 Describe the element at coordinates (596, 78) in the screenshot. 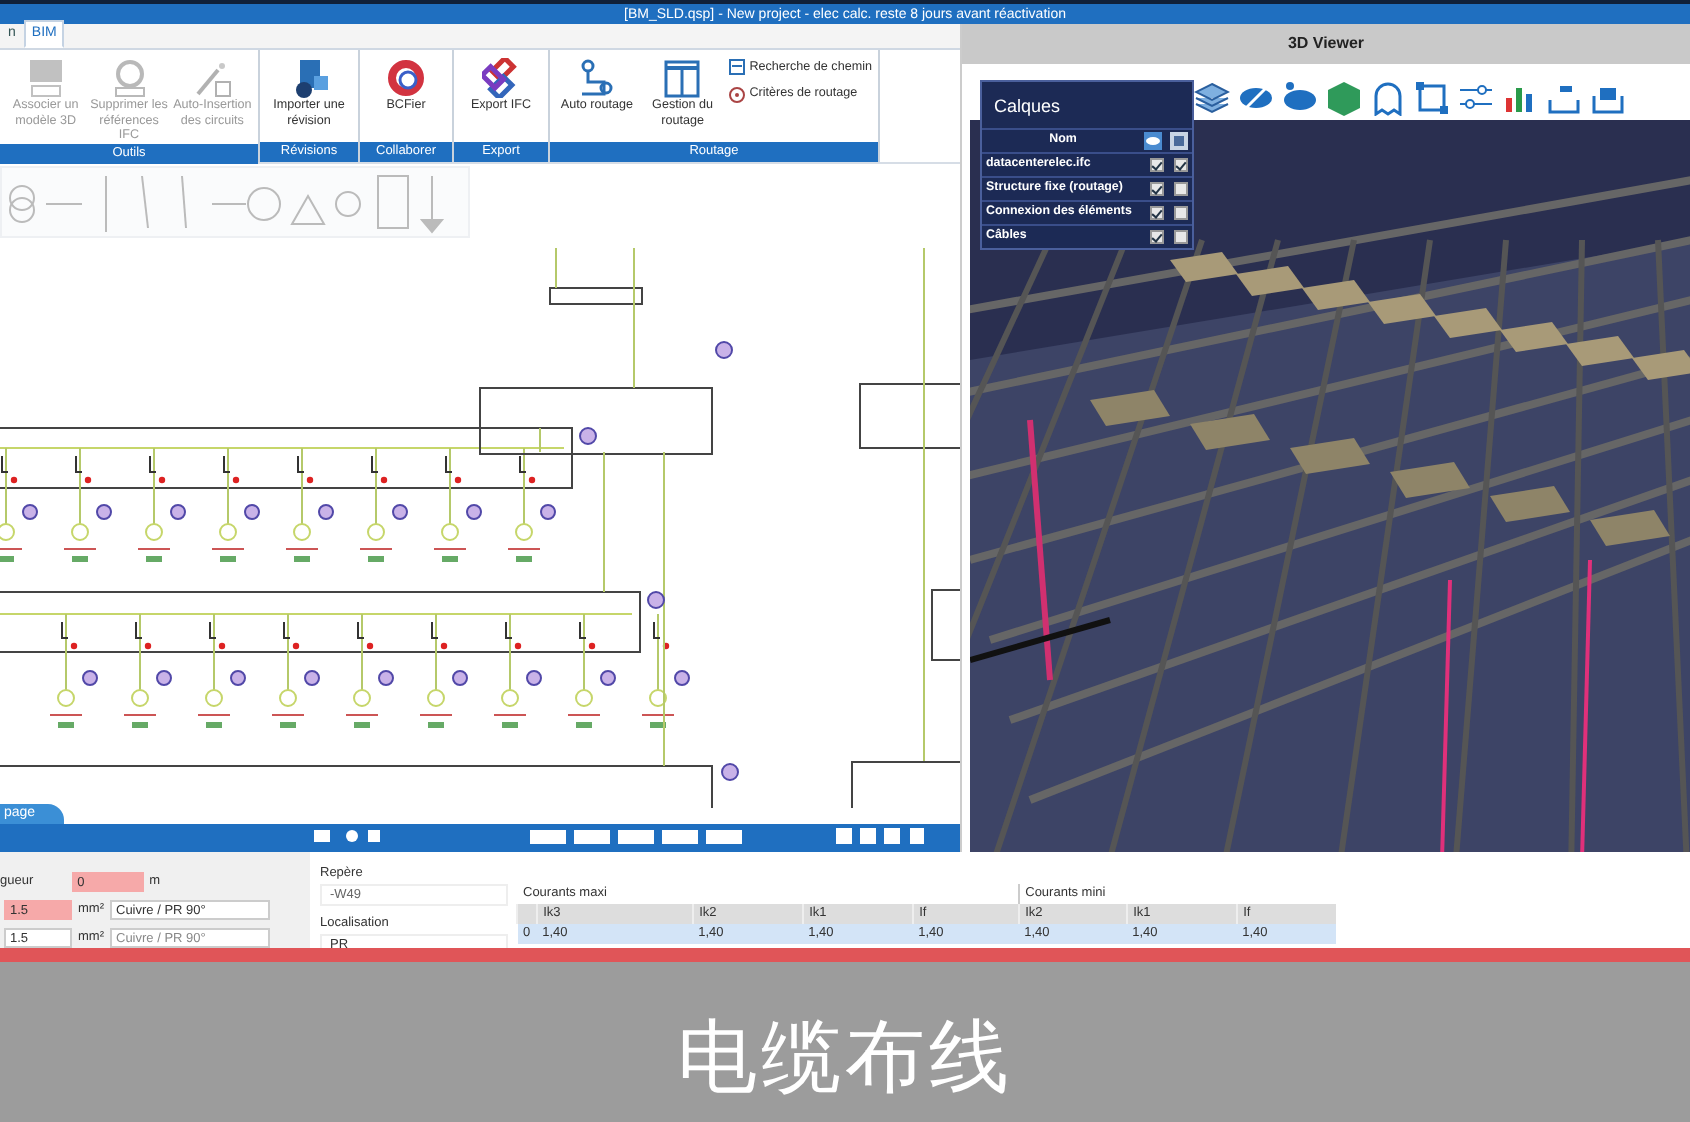

I see `route-icon` at that location.